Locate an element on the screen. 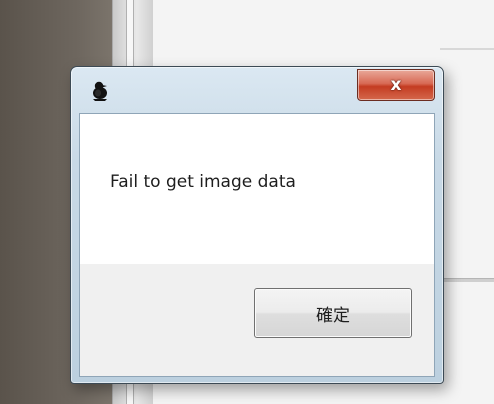 This screenshot has height=404, width=494. error-message: Fail to get image data is located at coordinates (203, 182).